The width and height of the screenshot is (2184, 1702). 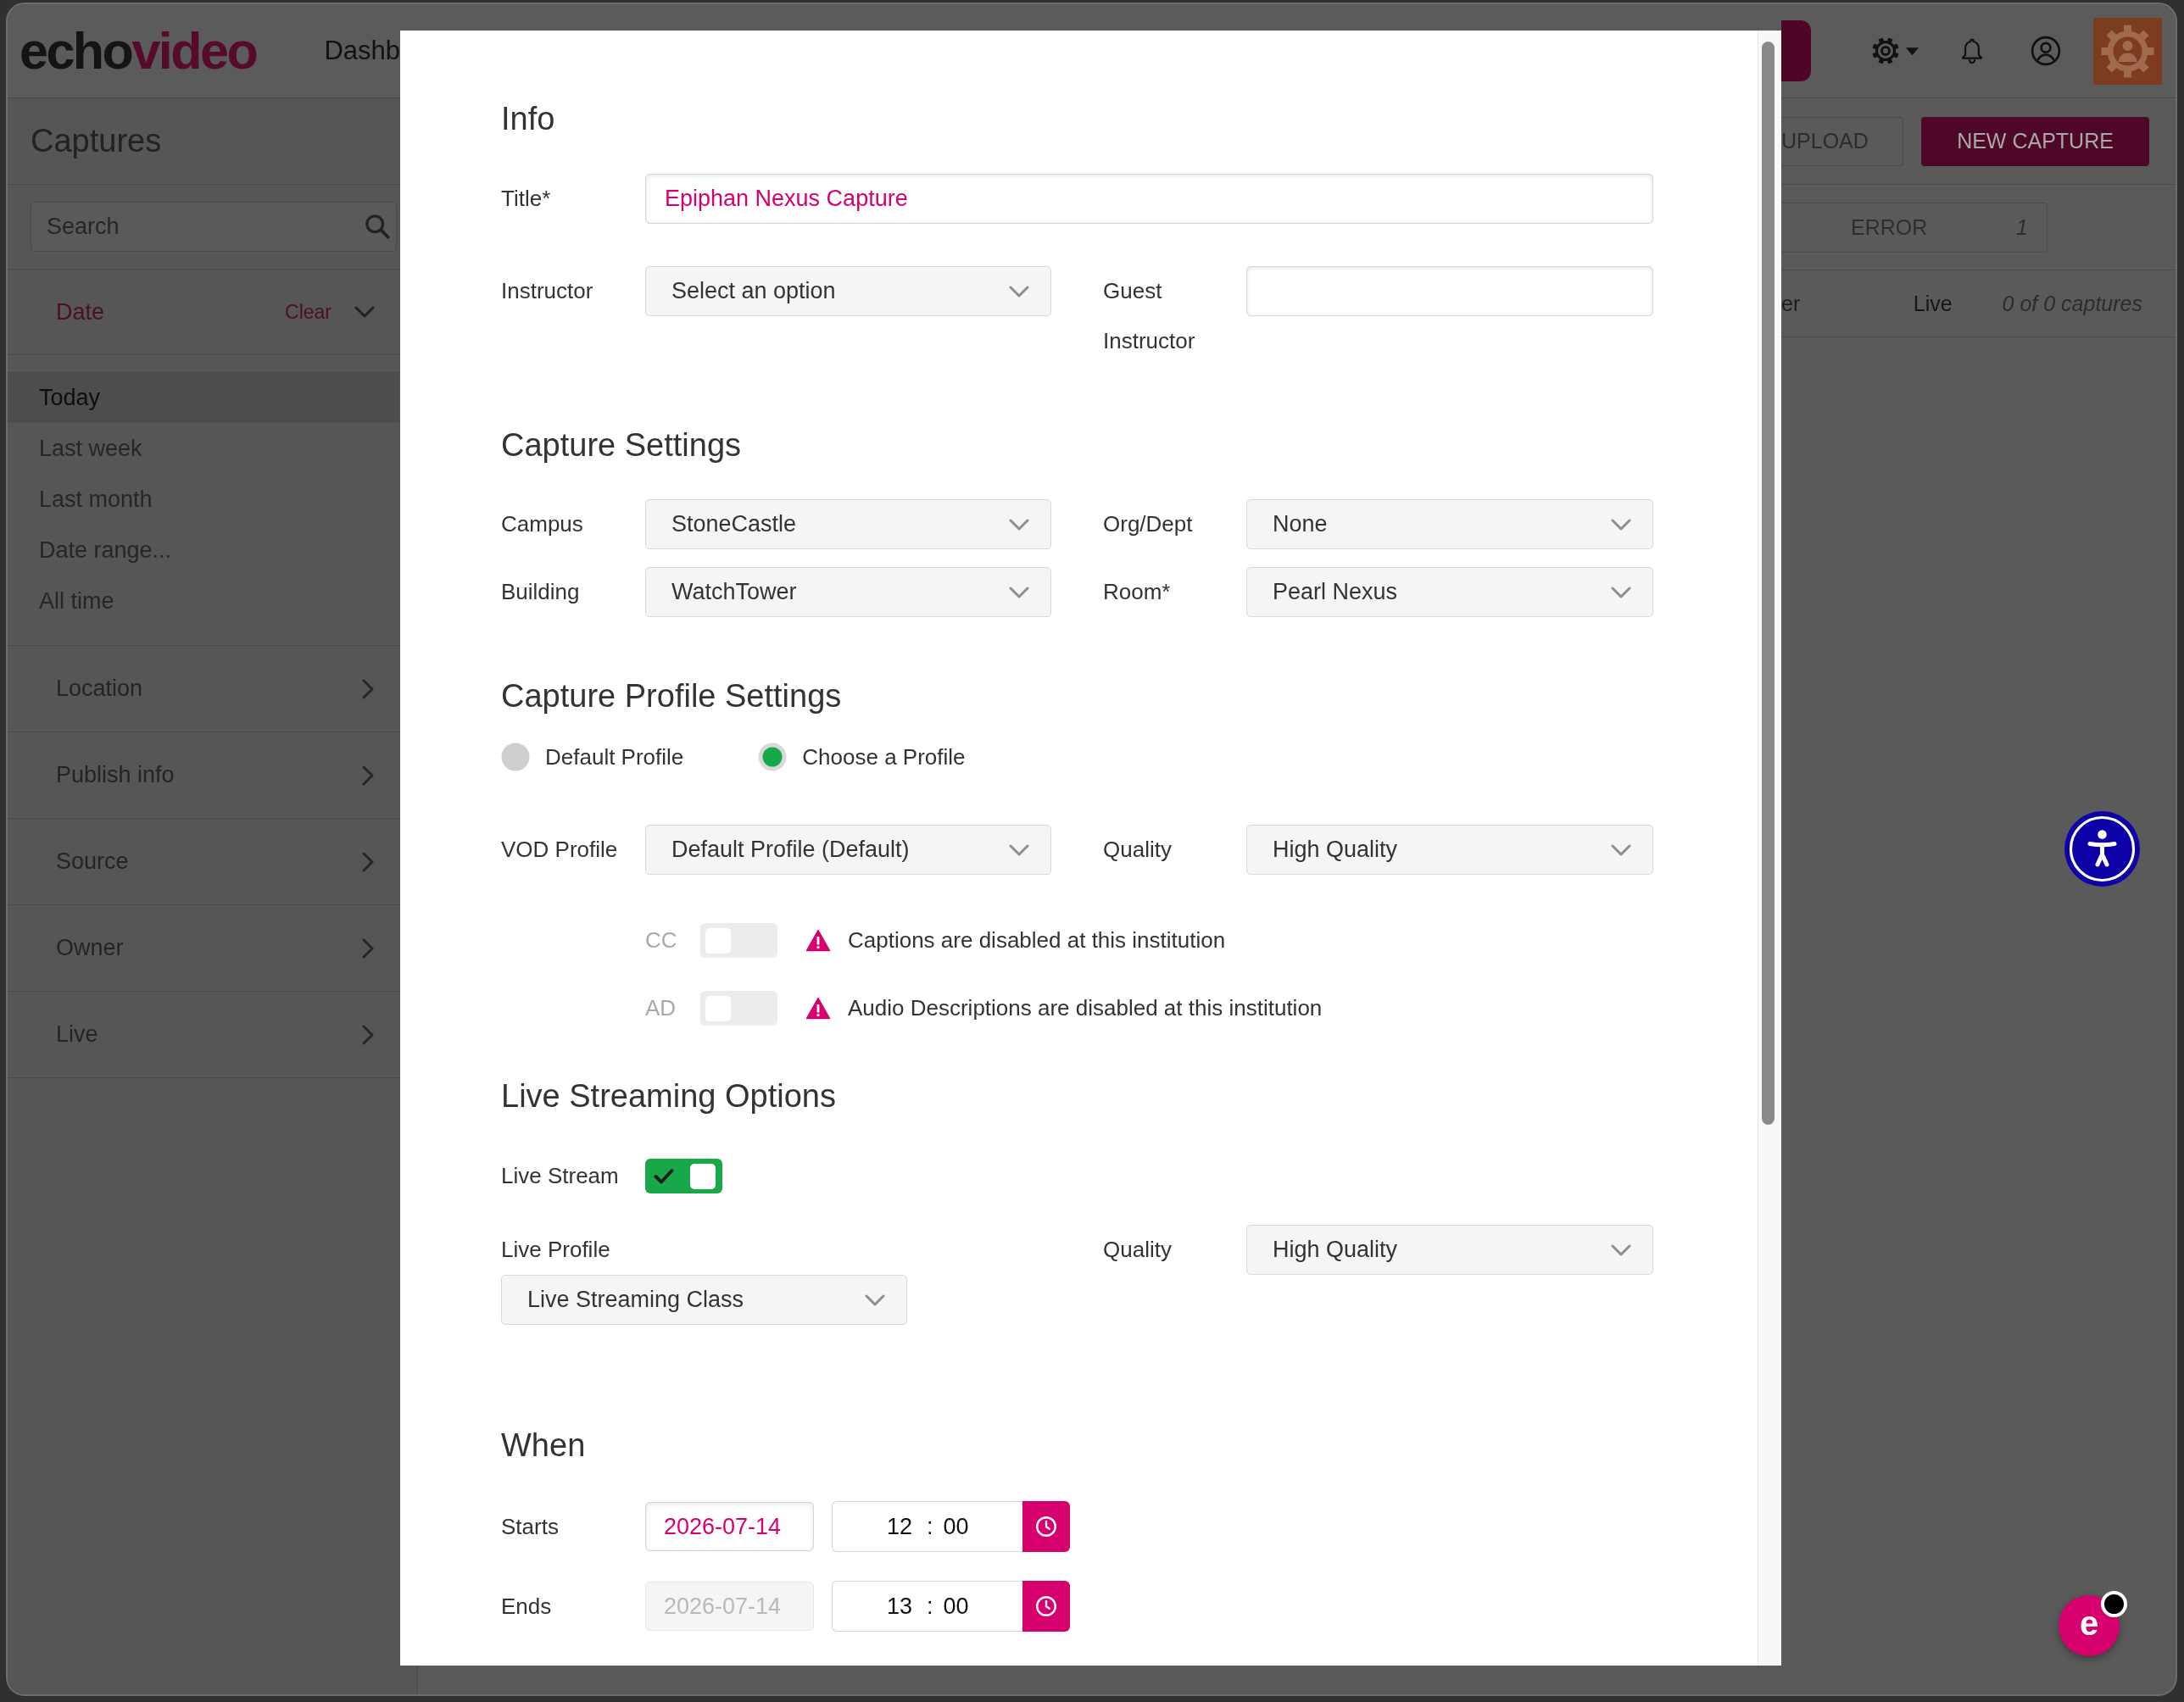 What do you see at coordinates (526, 1606) in the screenshot?
I see `field-label: Ends` at bounding box center [526, 1606].